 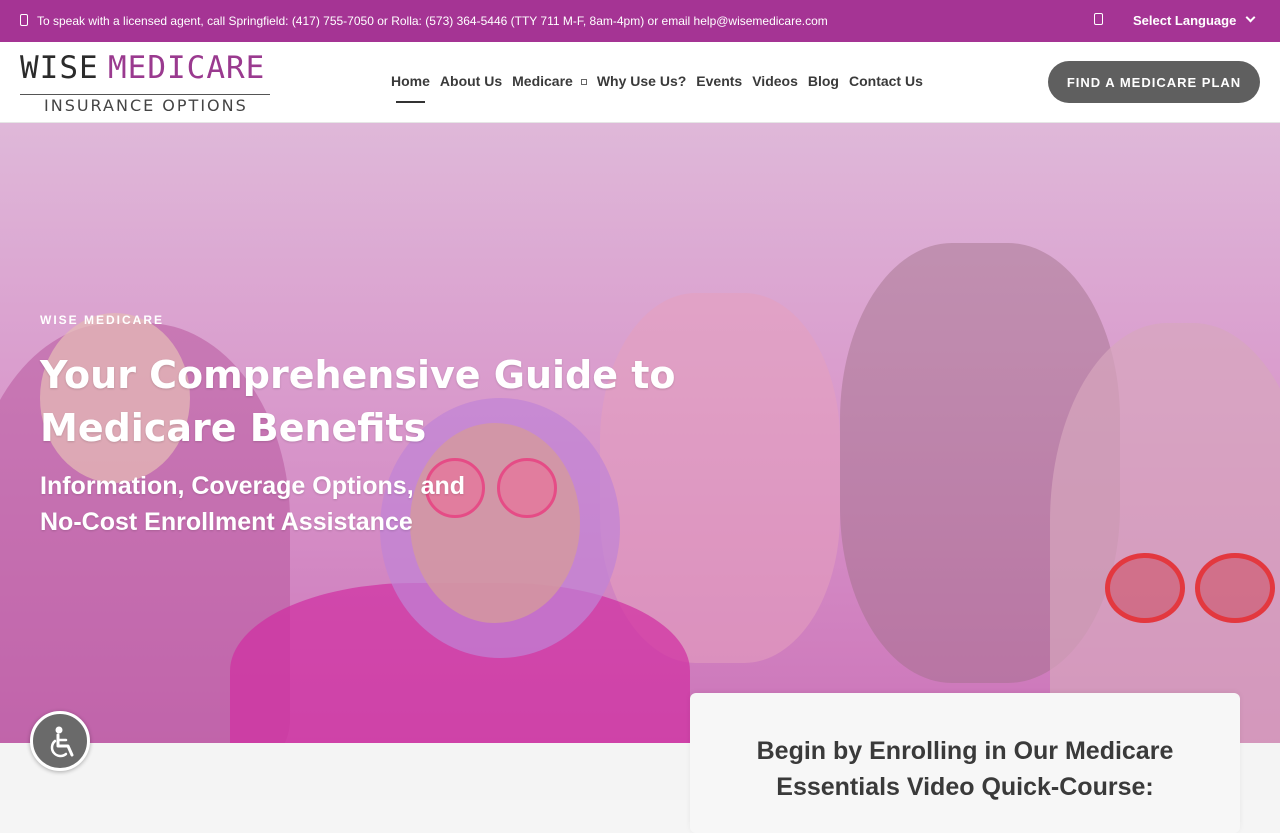 What do you see at coordinates (583, 82) in the screenshot?
I see `dropdown-caret-icon` at bounding box center [583, 82].